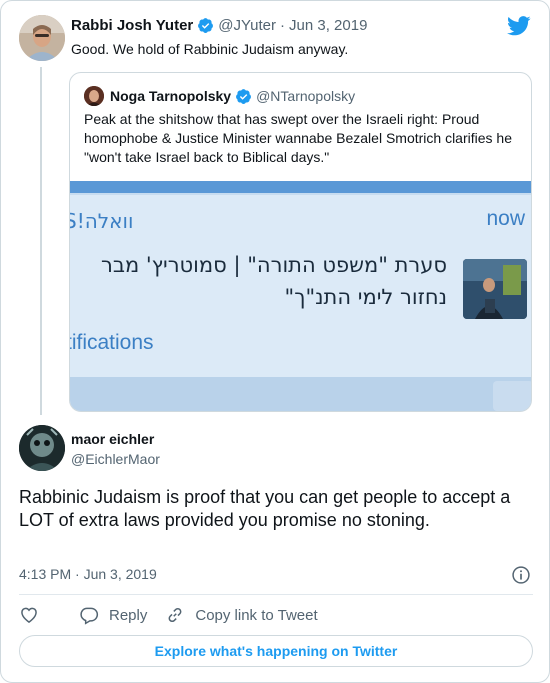 The width and height of the screenshot is (550, 683). I want to click on parent-display-name: Rabbi Josh Yuter, so click(132, 25).